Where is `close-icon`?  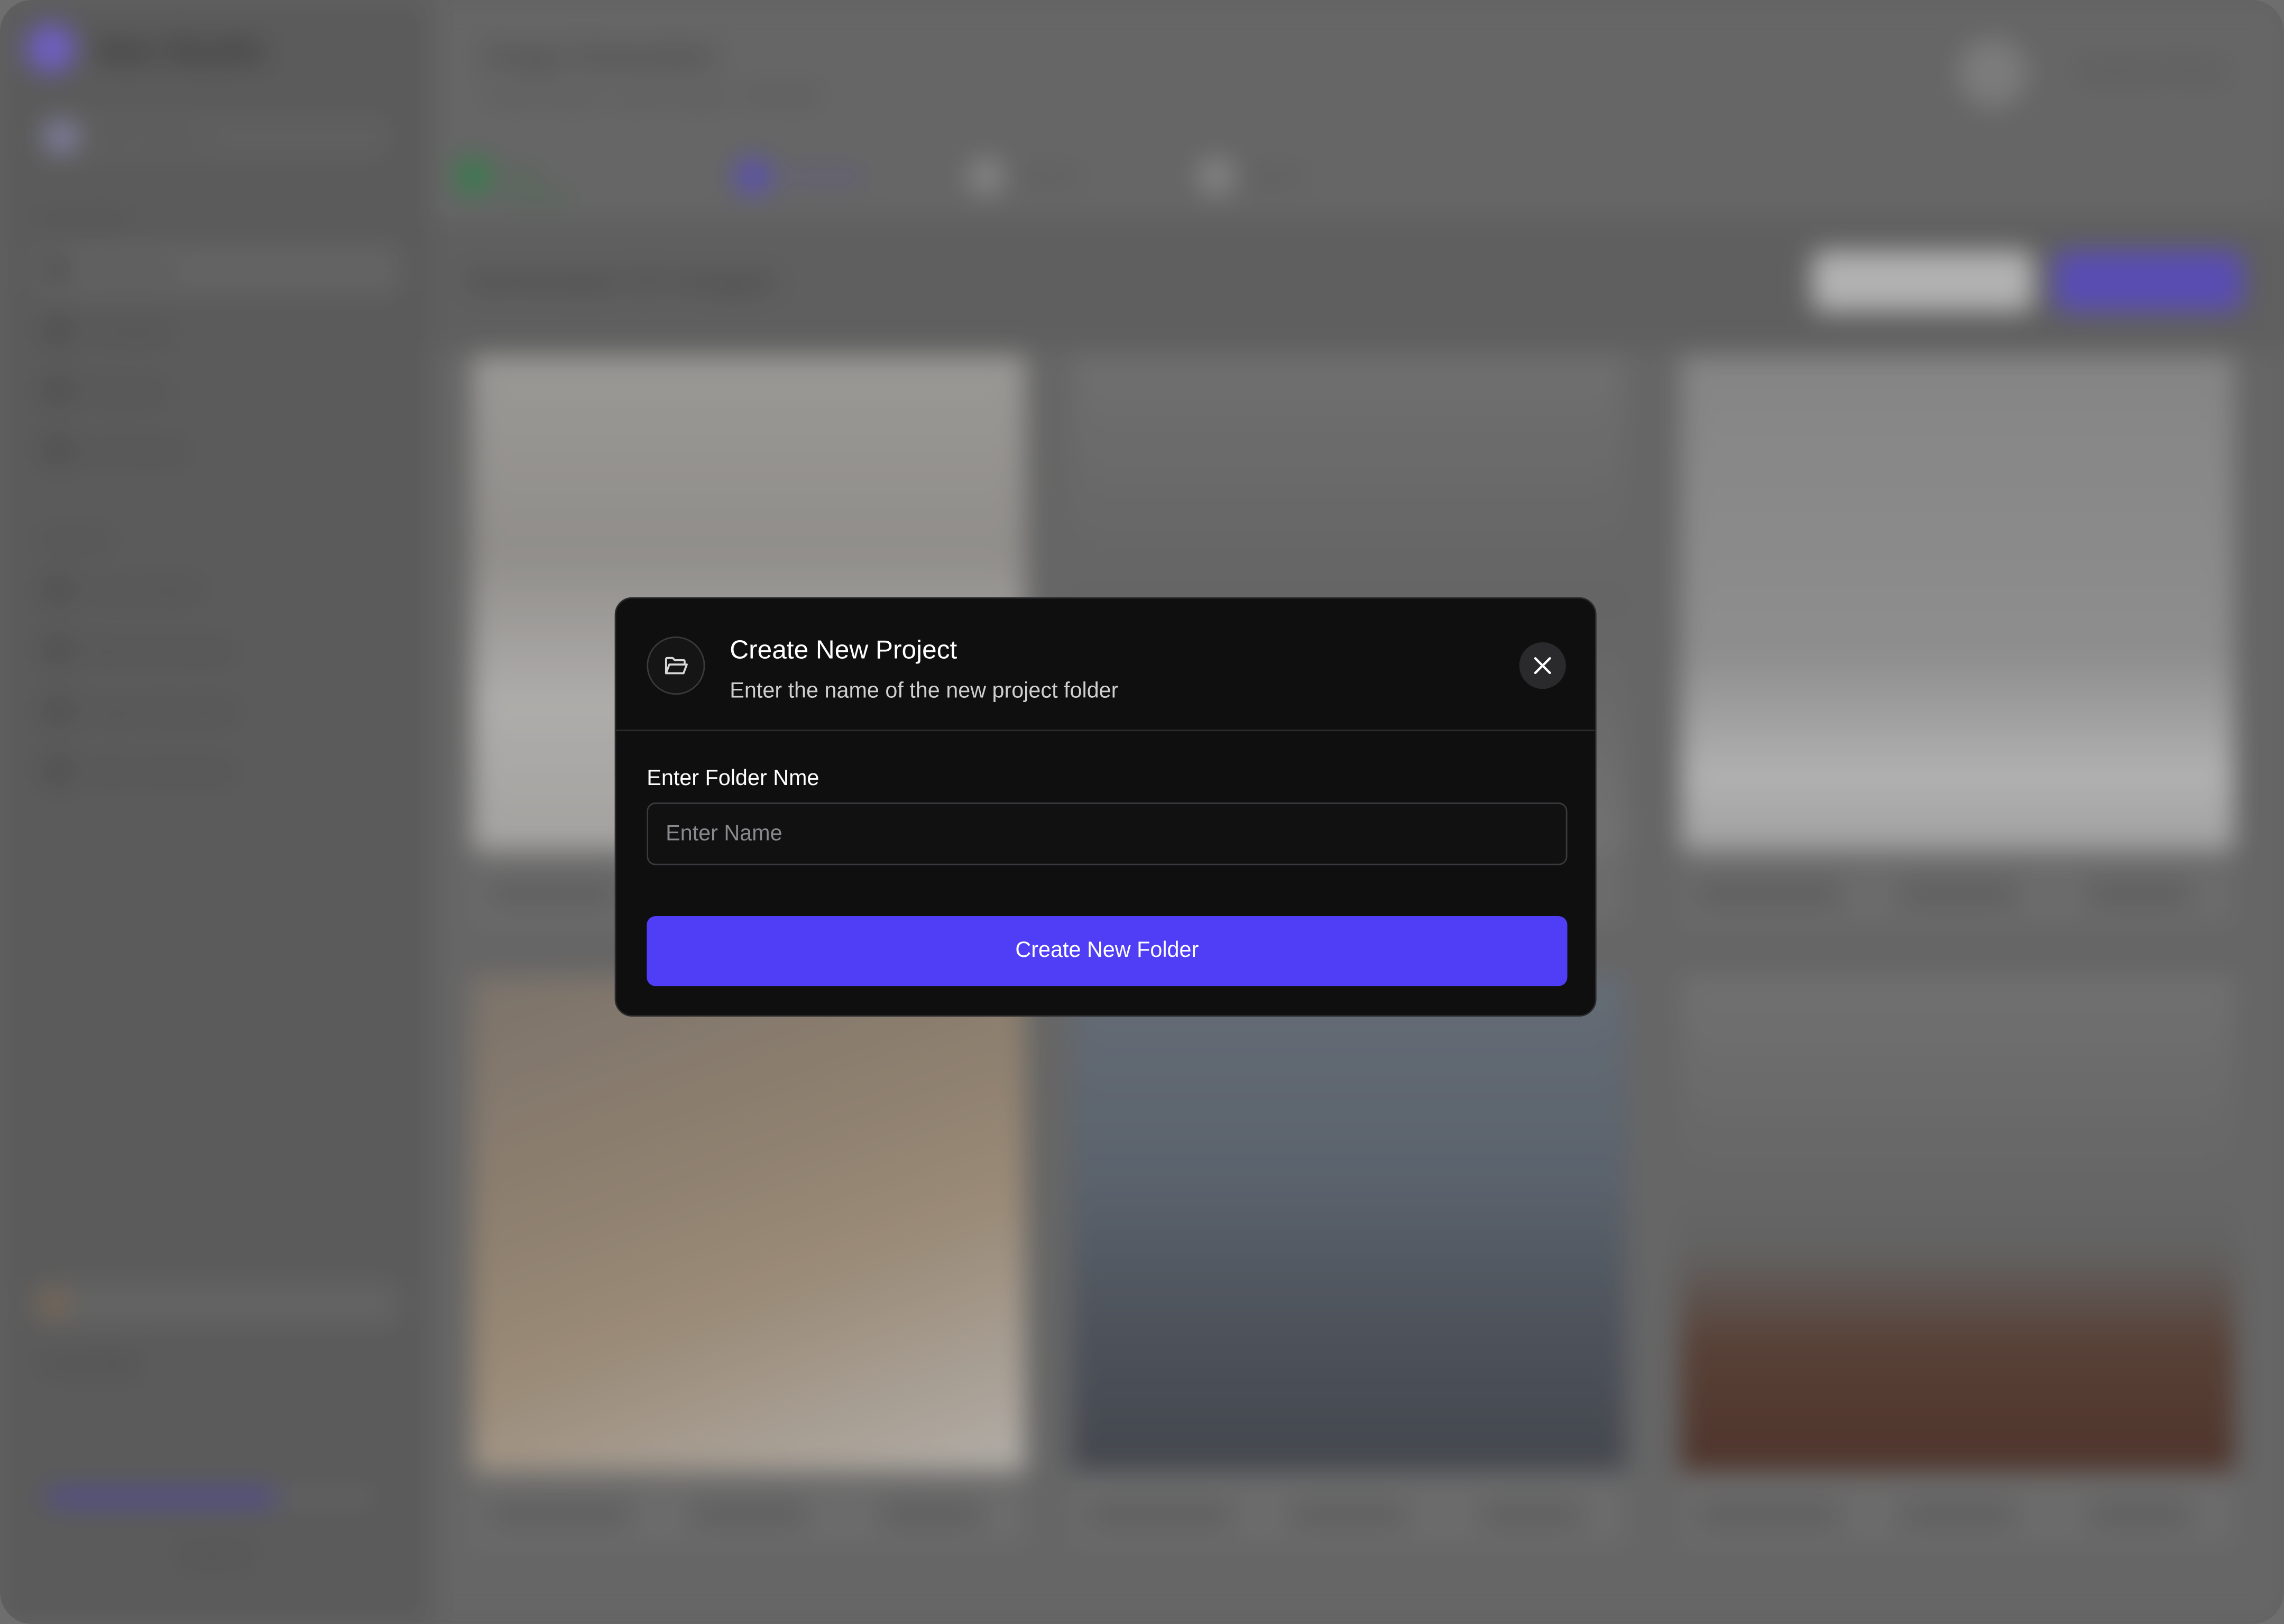 close-icon is located at coordinates (1542, 666).